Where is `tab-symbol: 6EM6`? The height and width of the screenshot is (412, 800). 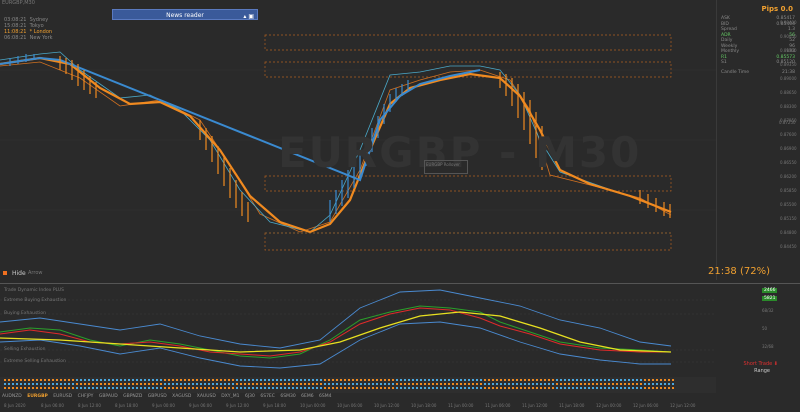 tab-symbol: 6EM6 is located at coordinates (307, 396).